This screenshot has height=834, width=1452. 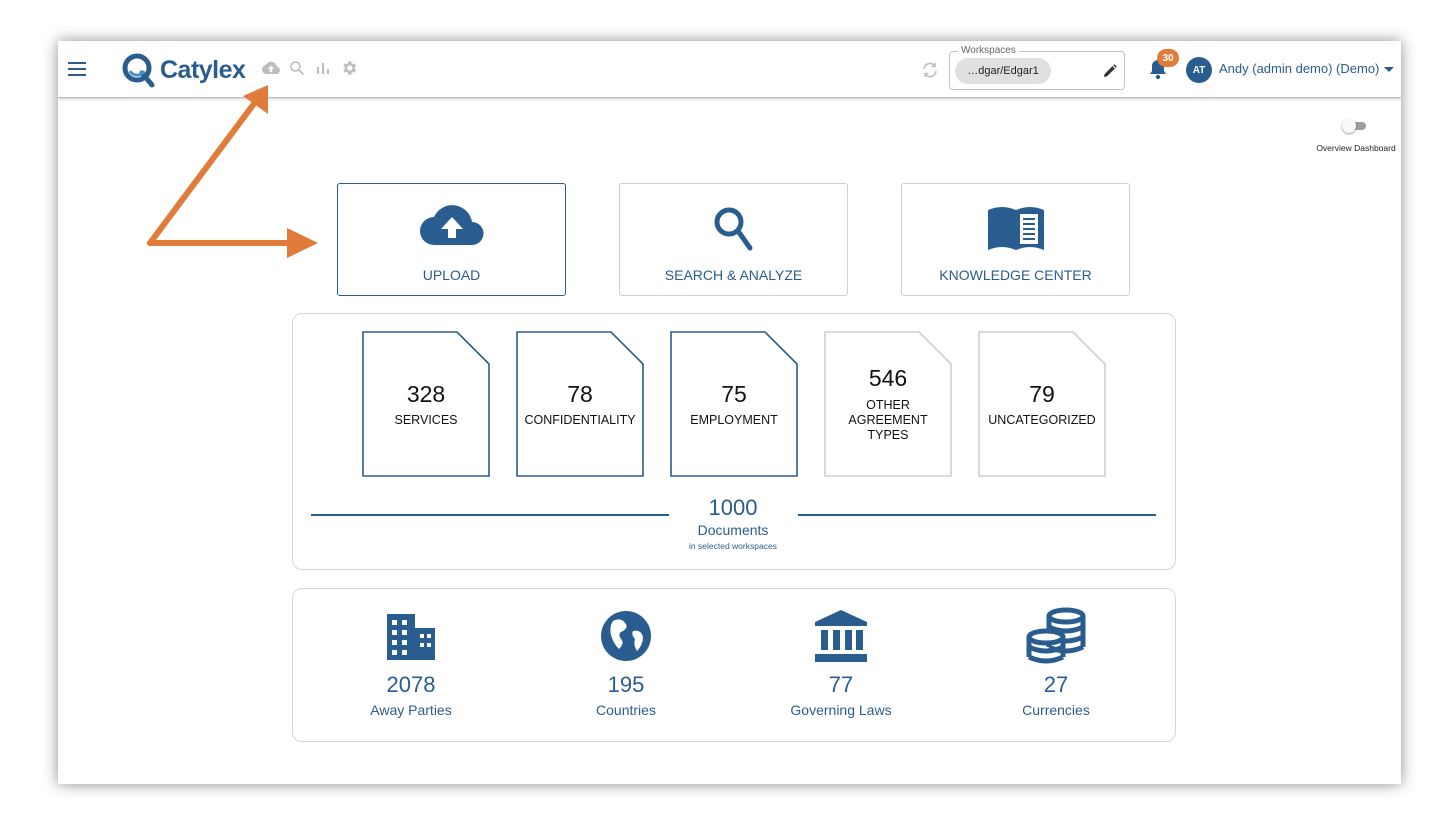 What do you see at coordinates (626, 710) in the screenshot?
I see `stat-label: Countries` at bounding box center [626, 710].